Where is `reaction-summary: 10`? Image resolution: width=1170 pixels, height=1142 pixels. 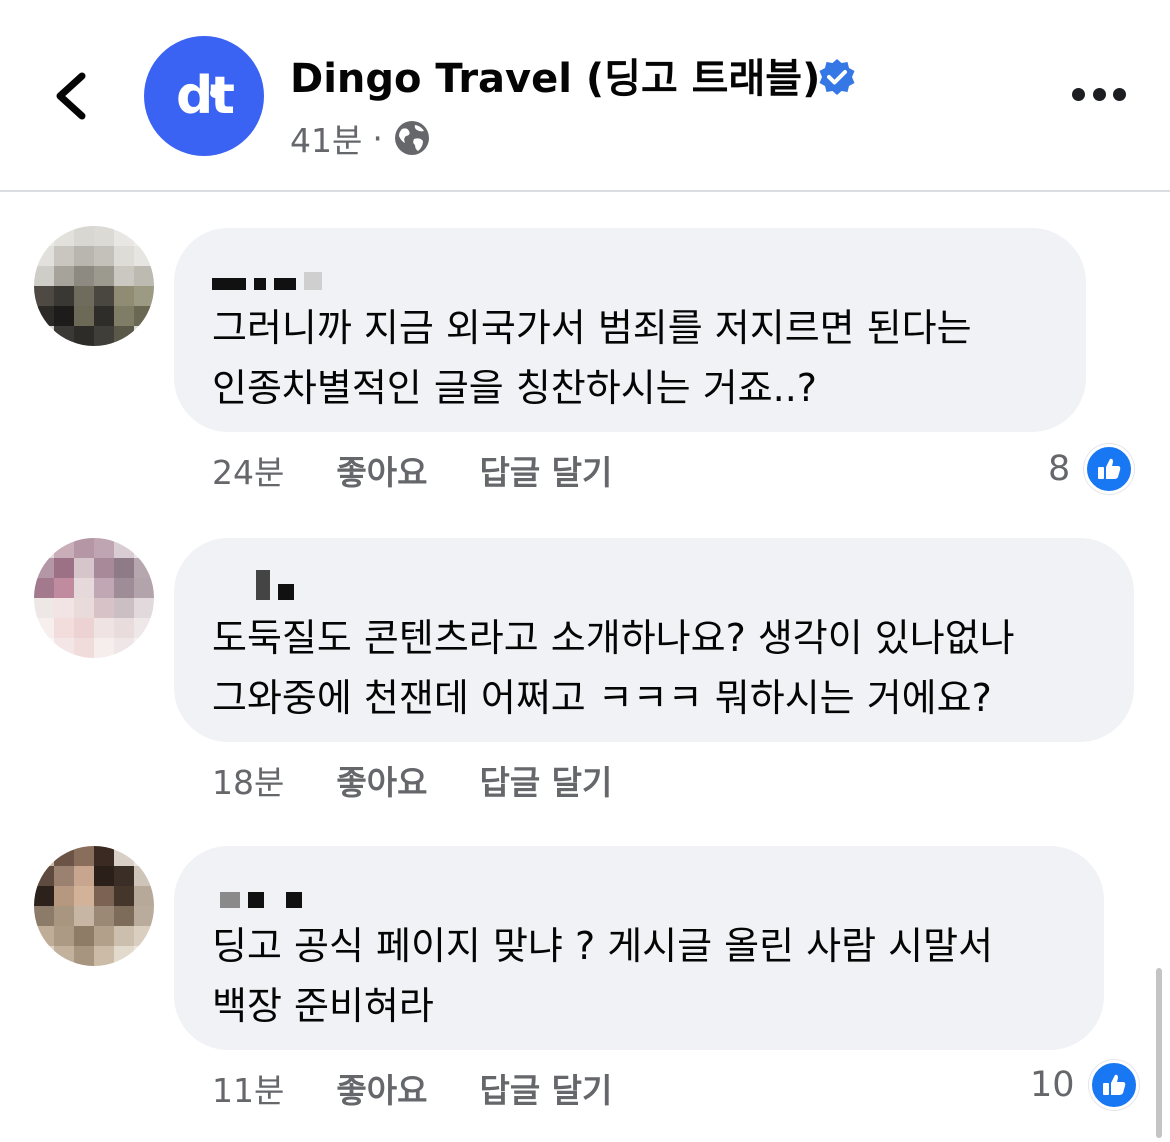 reaction-summary: 10 is located at coordinates (1084, 1085).